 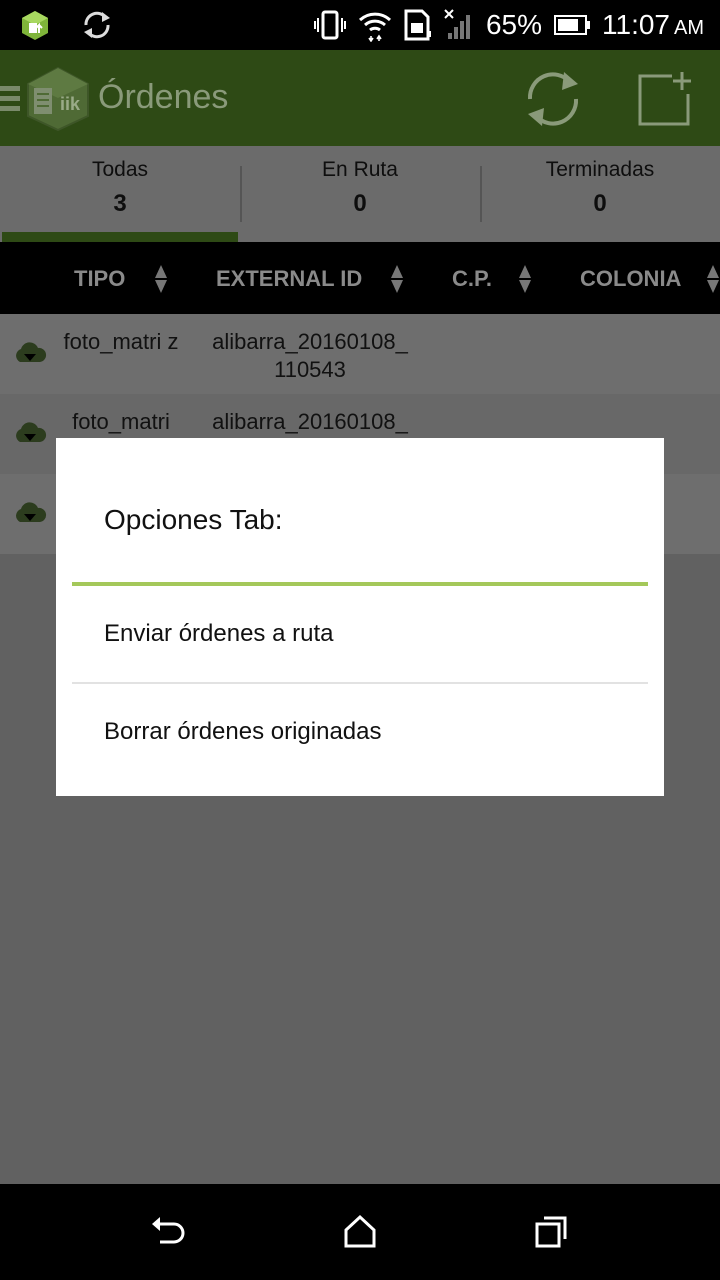 I want to click on clock-ampm: AM, so click(x=689, y=28).